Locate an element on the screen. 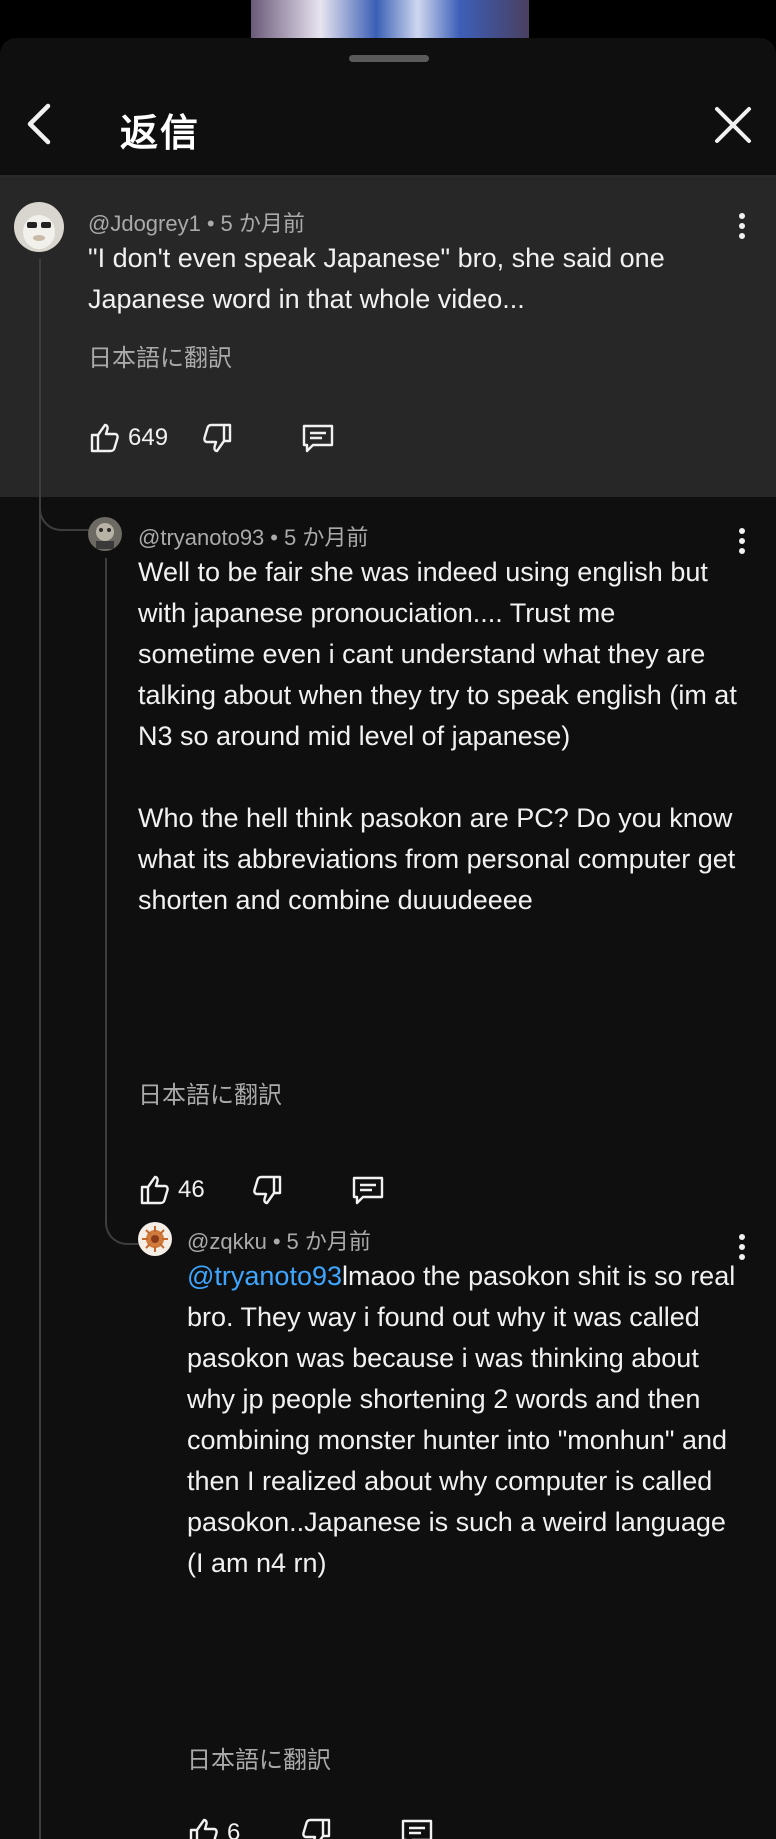 The height and width of the screenshot is (1839, 776). comment-meta: @tryanoto93 • 5 か月前 is located at coordinates (253, 537).